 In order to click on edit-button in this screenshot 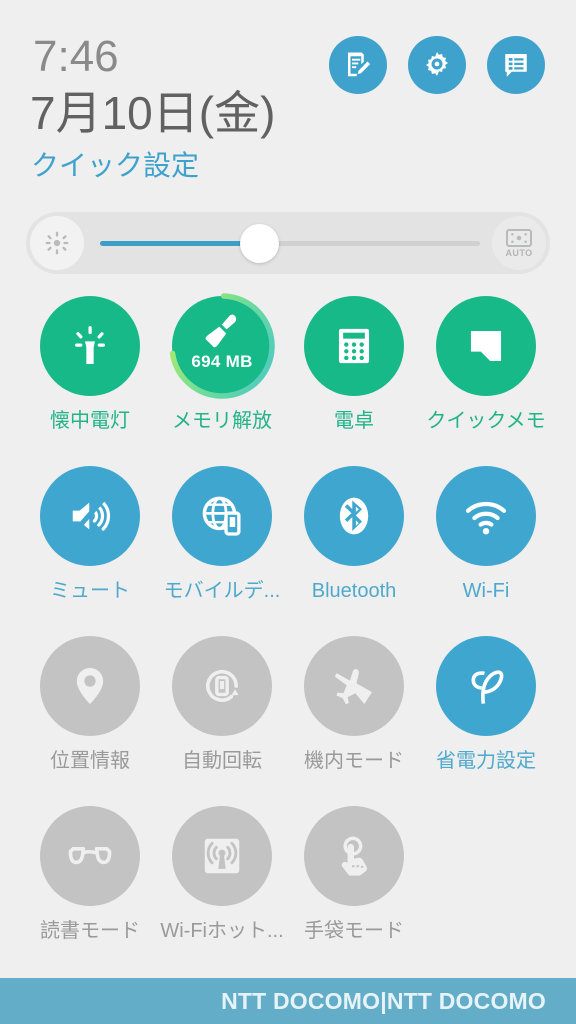, I will do `click(358, 65)`.